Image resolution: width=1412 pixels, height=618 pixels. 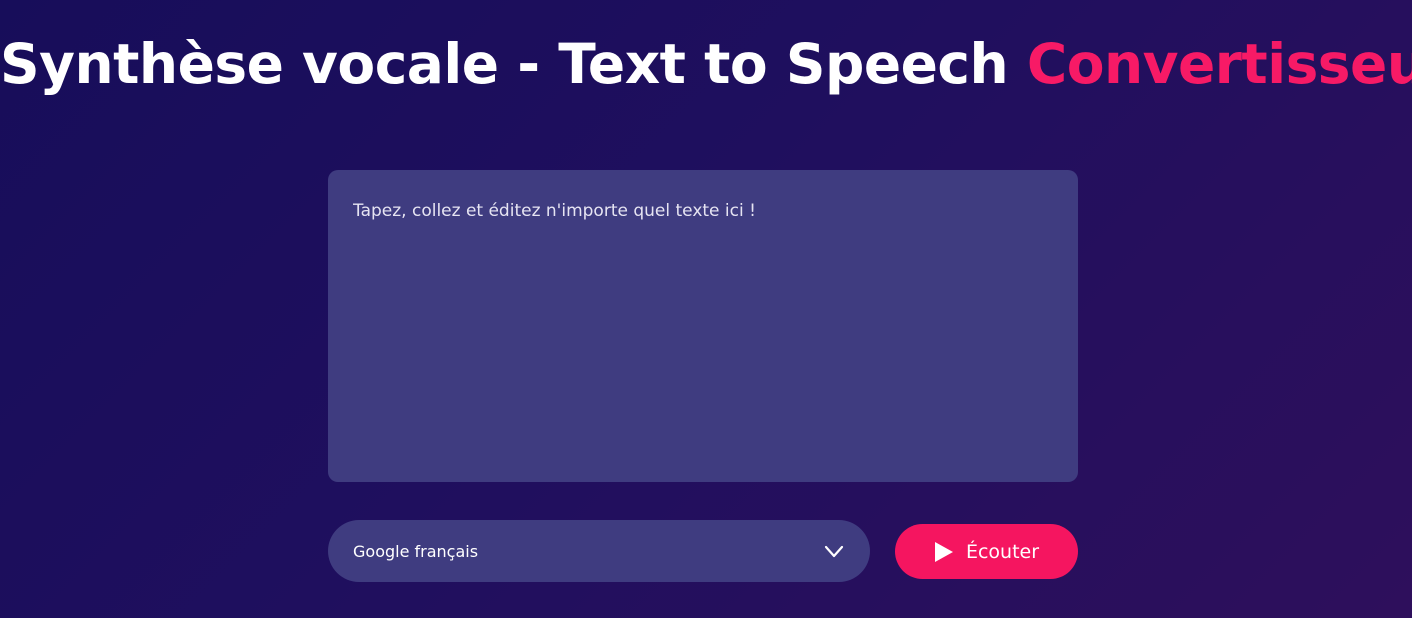 I want to click on page-title-main: Synthèse vocale - Text to Speech, so click(x=513, y=64).